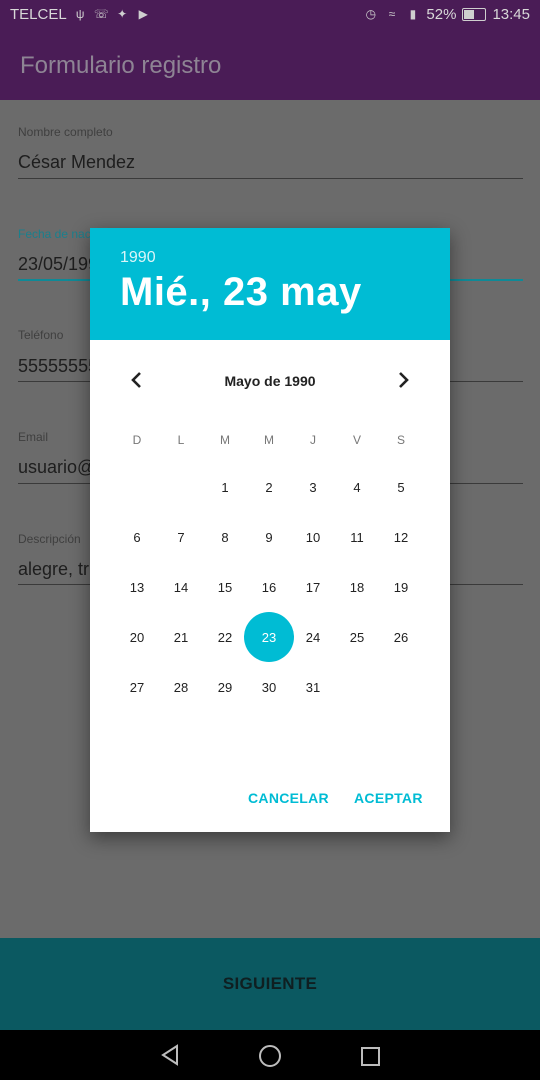  I want to click on calendar-day: 1, so click(225, 487).